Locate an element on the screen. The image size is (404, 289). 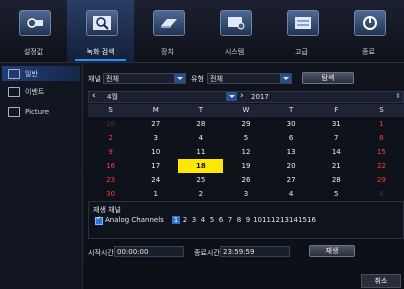
channel-number: 6 is located at coordinates (221, 220).